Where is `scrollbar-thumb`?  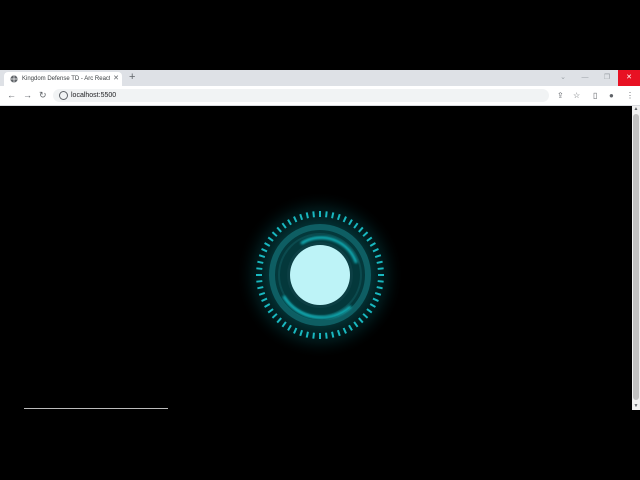 scrollbar-thumb is located at coordinates (636, 257).